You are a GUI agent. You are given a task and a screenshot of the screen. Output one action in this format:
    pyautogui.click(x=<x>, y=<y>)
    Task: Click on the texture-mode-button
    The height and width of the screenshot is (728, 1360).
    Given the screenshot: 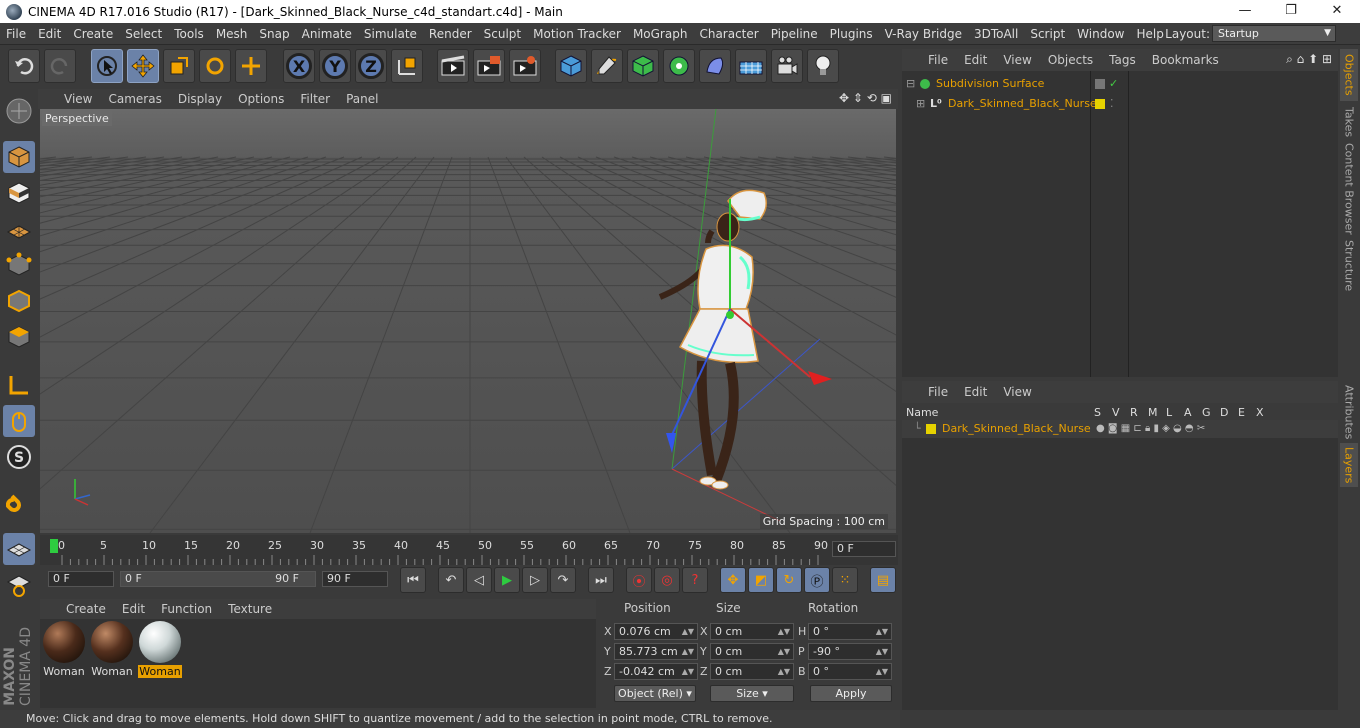 What is the action you would take?
    pyautogui.click(x=19, y=193)
    